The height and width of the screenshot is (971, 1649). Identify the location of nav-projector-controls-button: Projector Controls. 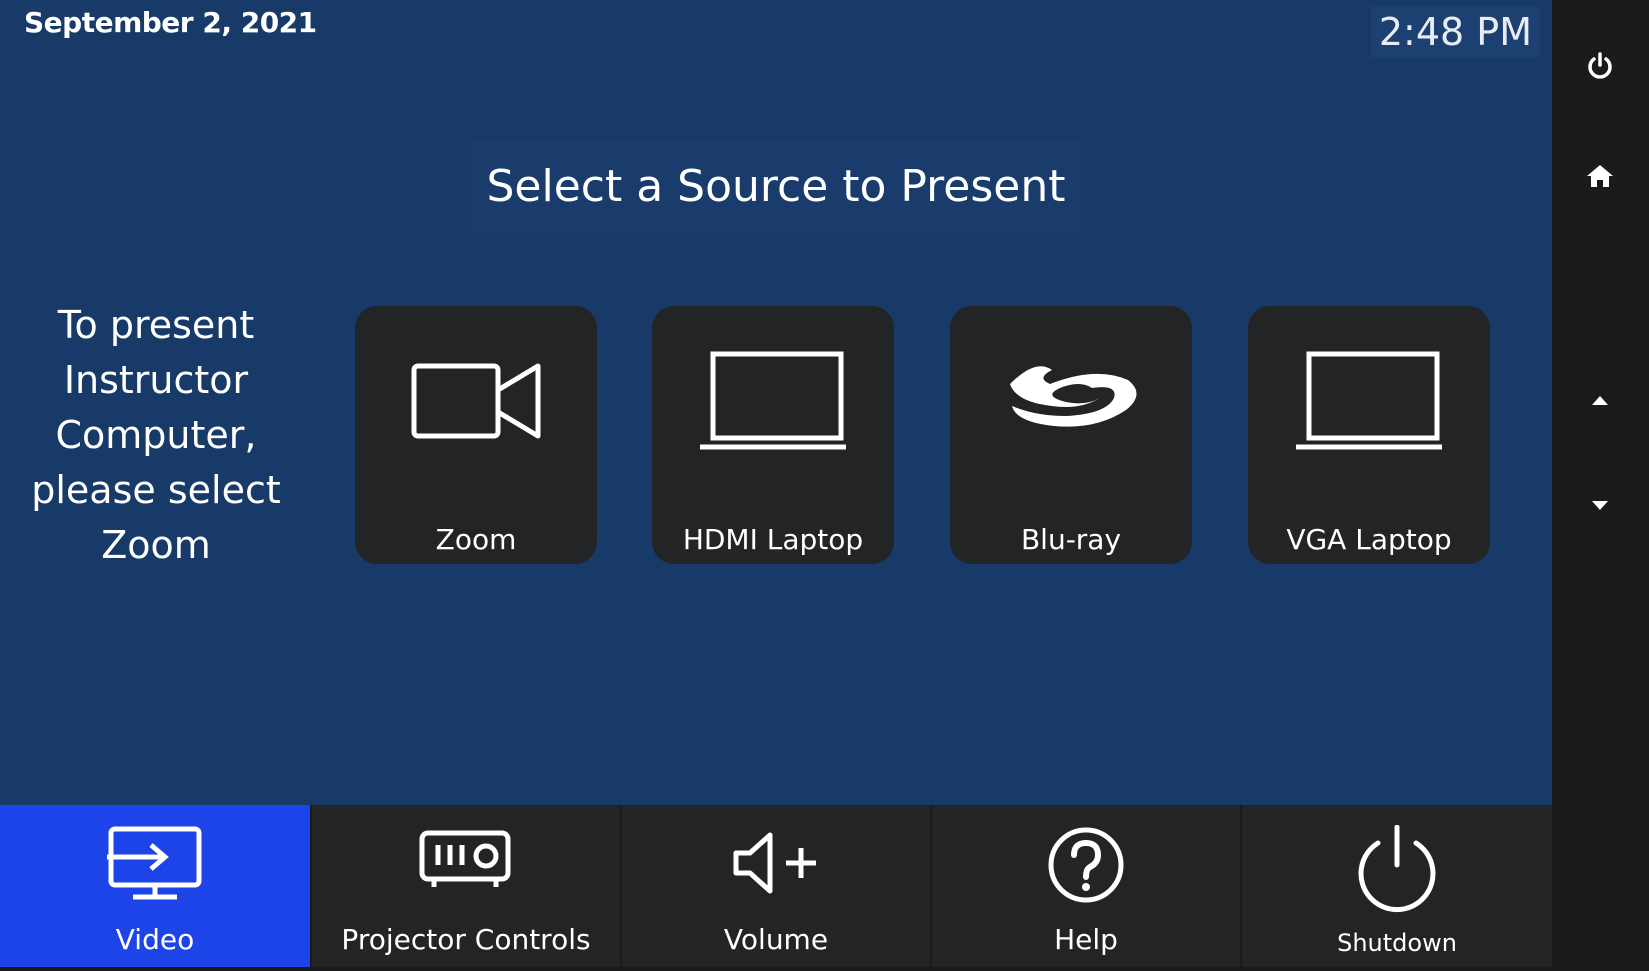
(466, 886).